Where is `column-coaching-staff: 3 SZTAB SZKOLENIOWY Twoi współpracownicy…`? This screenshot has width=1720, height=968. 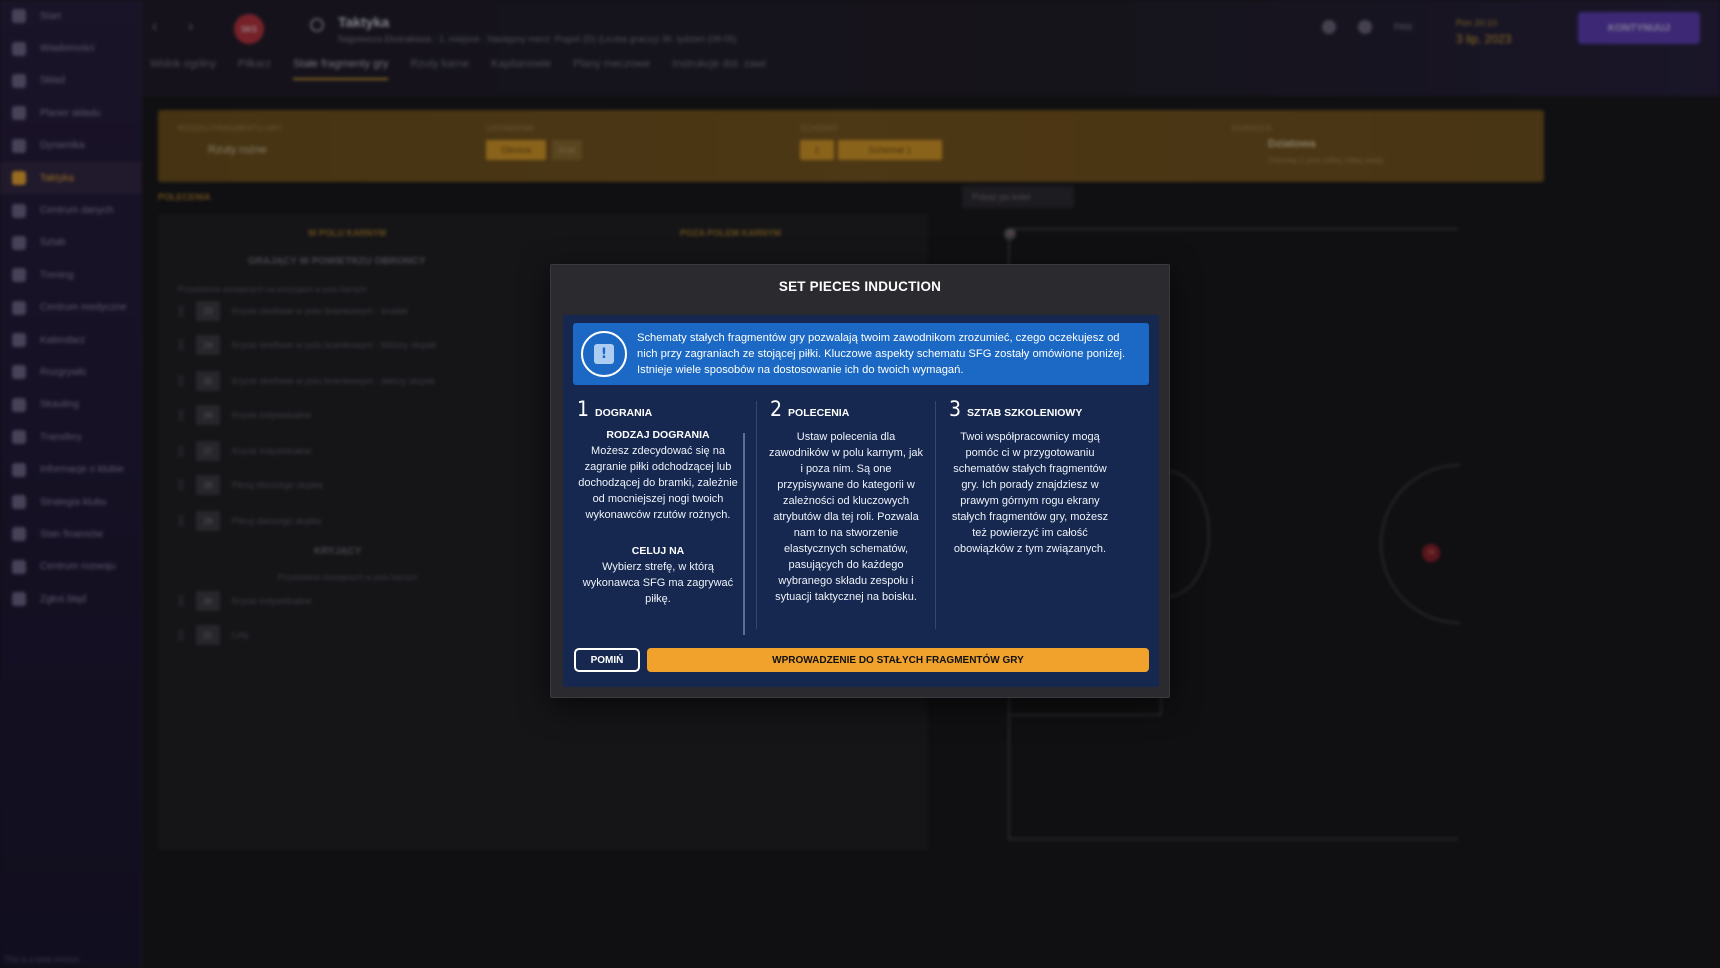 column-coaching-staff: 3 SZTAB SZKOLENIOWY Twoi współpracownicy… is located at coordinates (1030, 513).